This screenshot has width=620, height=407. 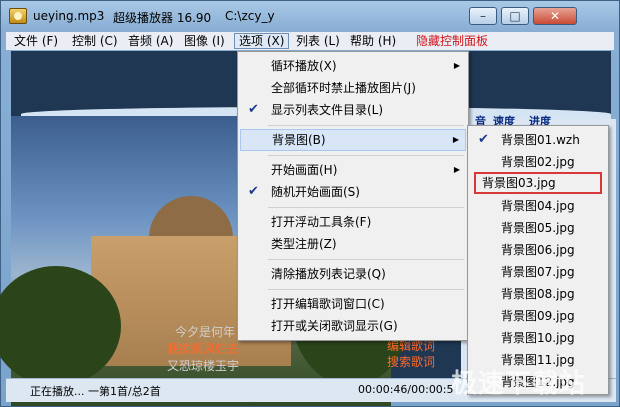 What do you see at coordinates (304, 170) in the screenshot?
I see `menu-item-label: 开始画面(H)` at bounding box center [304, 170].